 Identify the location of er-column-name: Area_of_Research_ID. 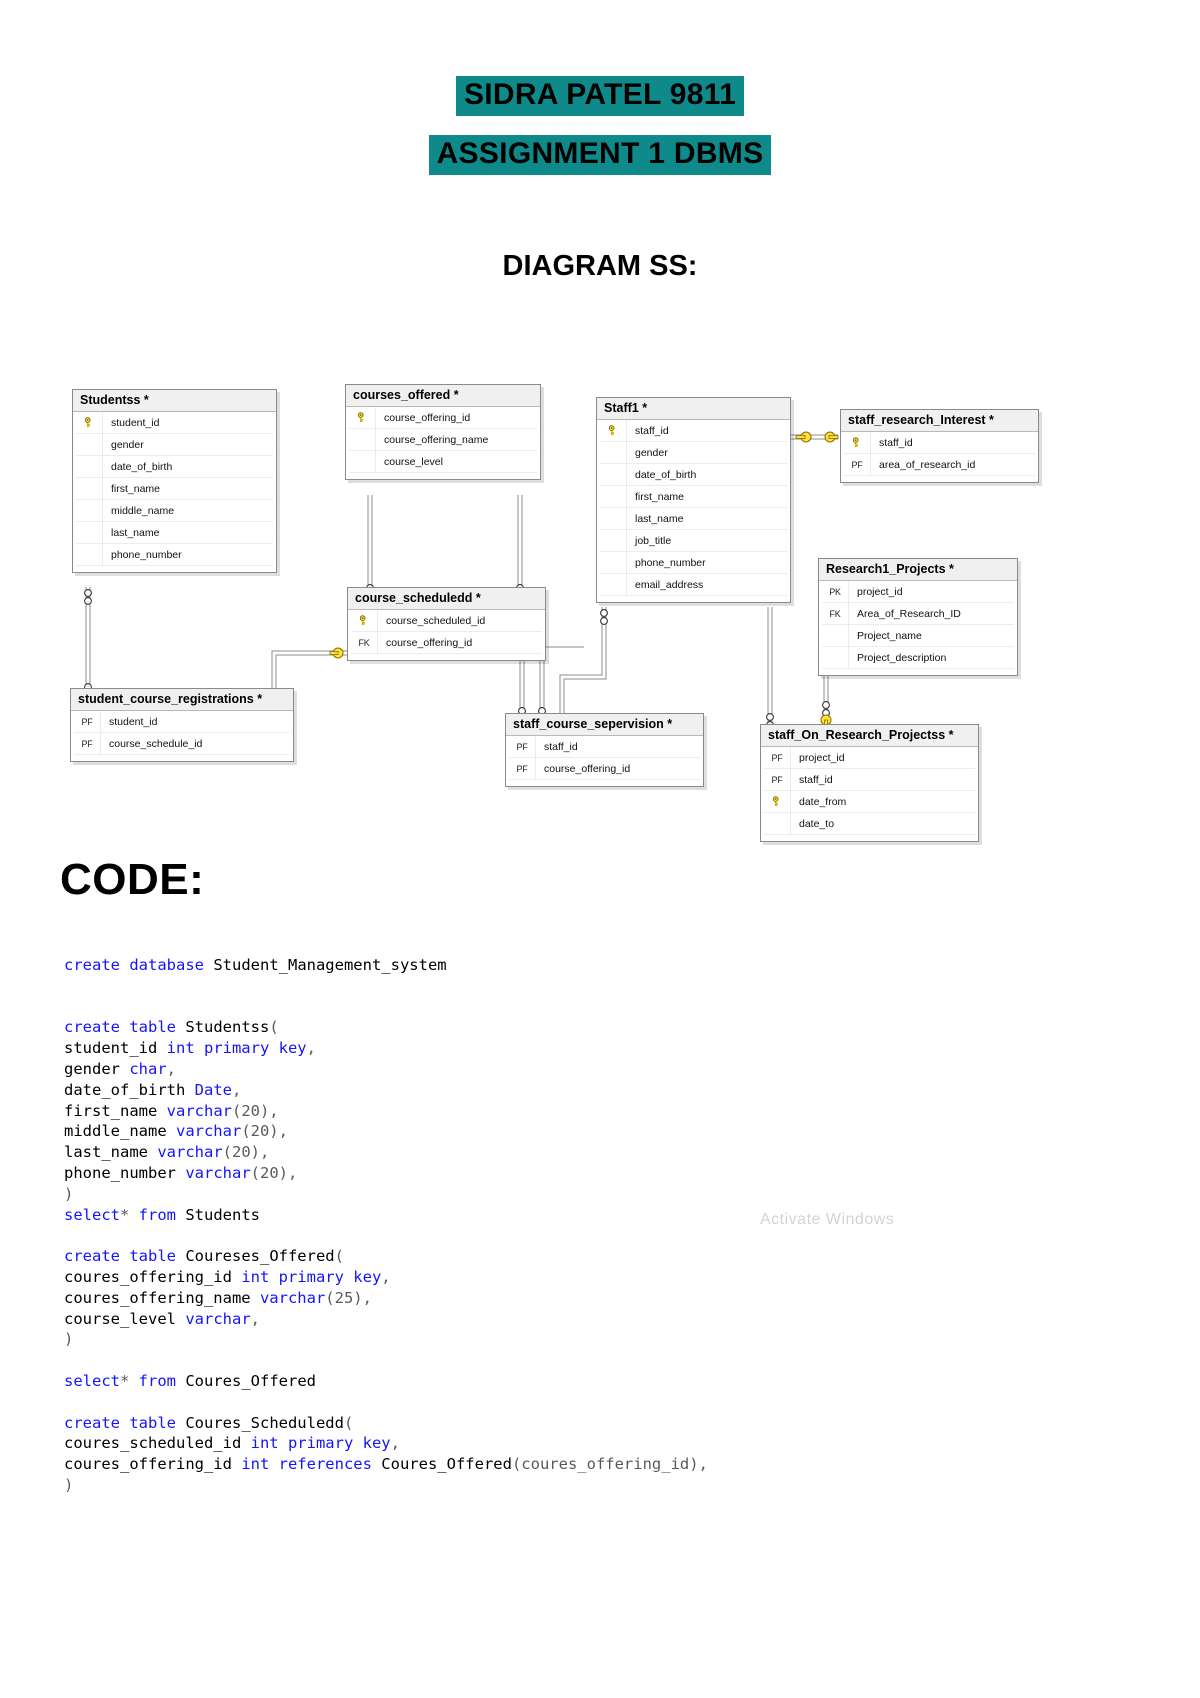
(909, 613).